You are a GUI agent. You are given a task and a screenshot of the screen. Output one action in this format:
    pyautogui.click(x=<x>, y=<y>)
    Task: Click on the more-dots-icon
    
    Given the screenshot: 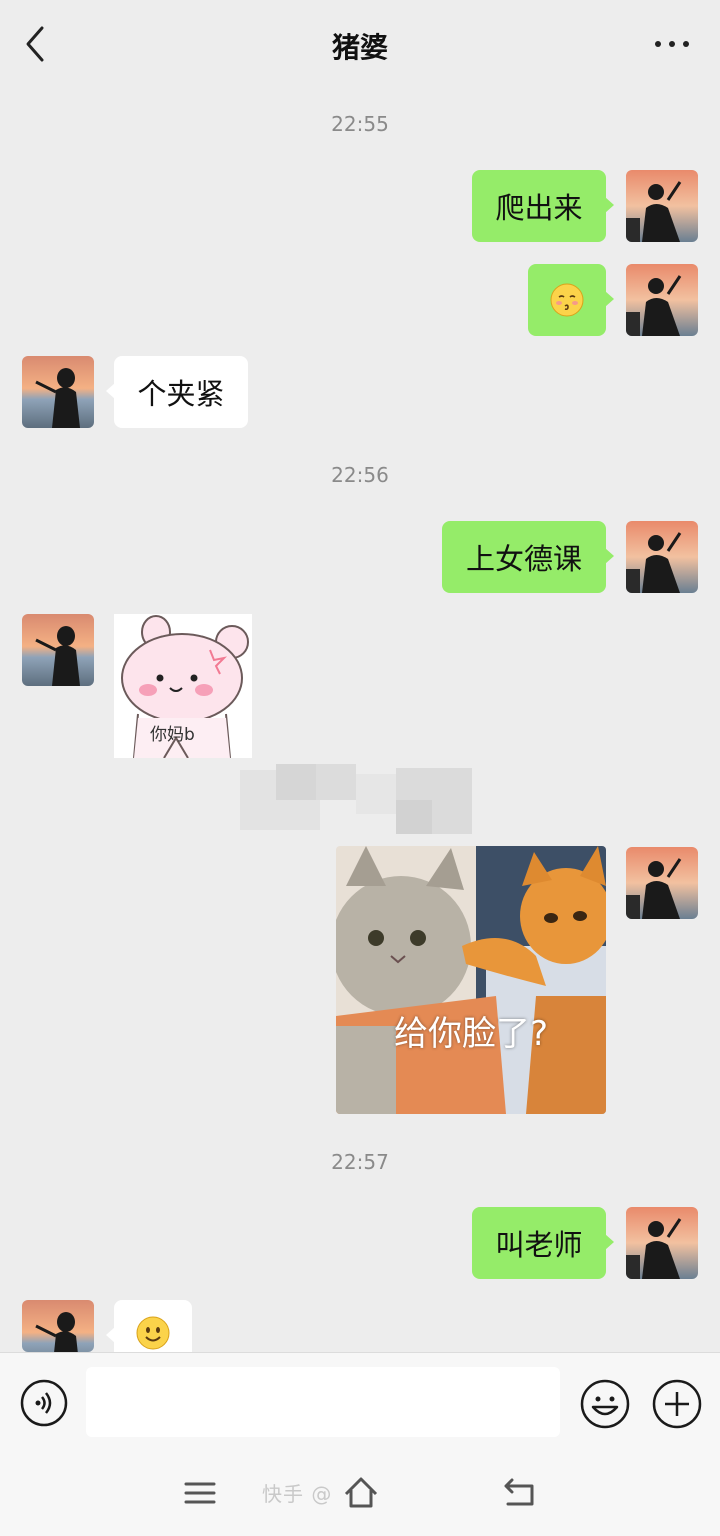 What is the action you would take?
    pyautogui.click(x=672, y=44)
    